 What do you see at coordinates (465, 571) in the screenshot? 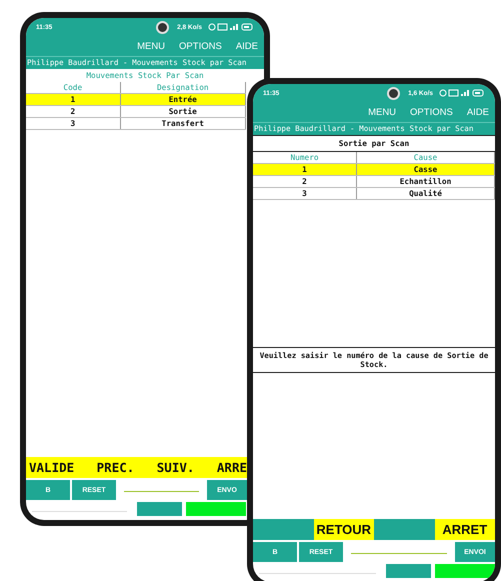
I see `confirm-button` at bounding box center [465, 571].